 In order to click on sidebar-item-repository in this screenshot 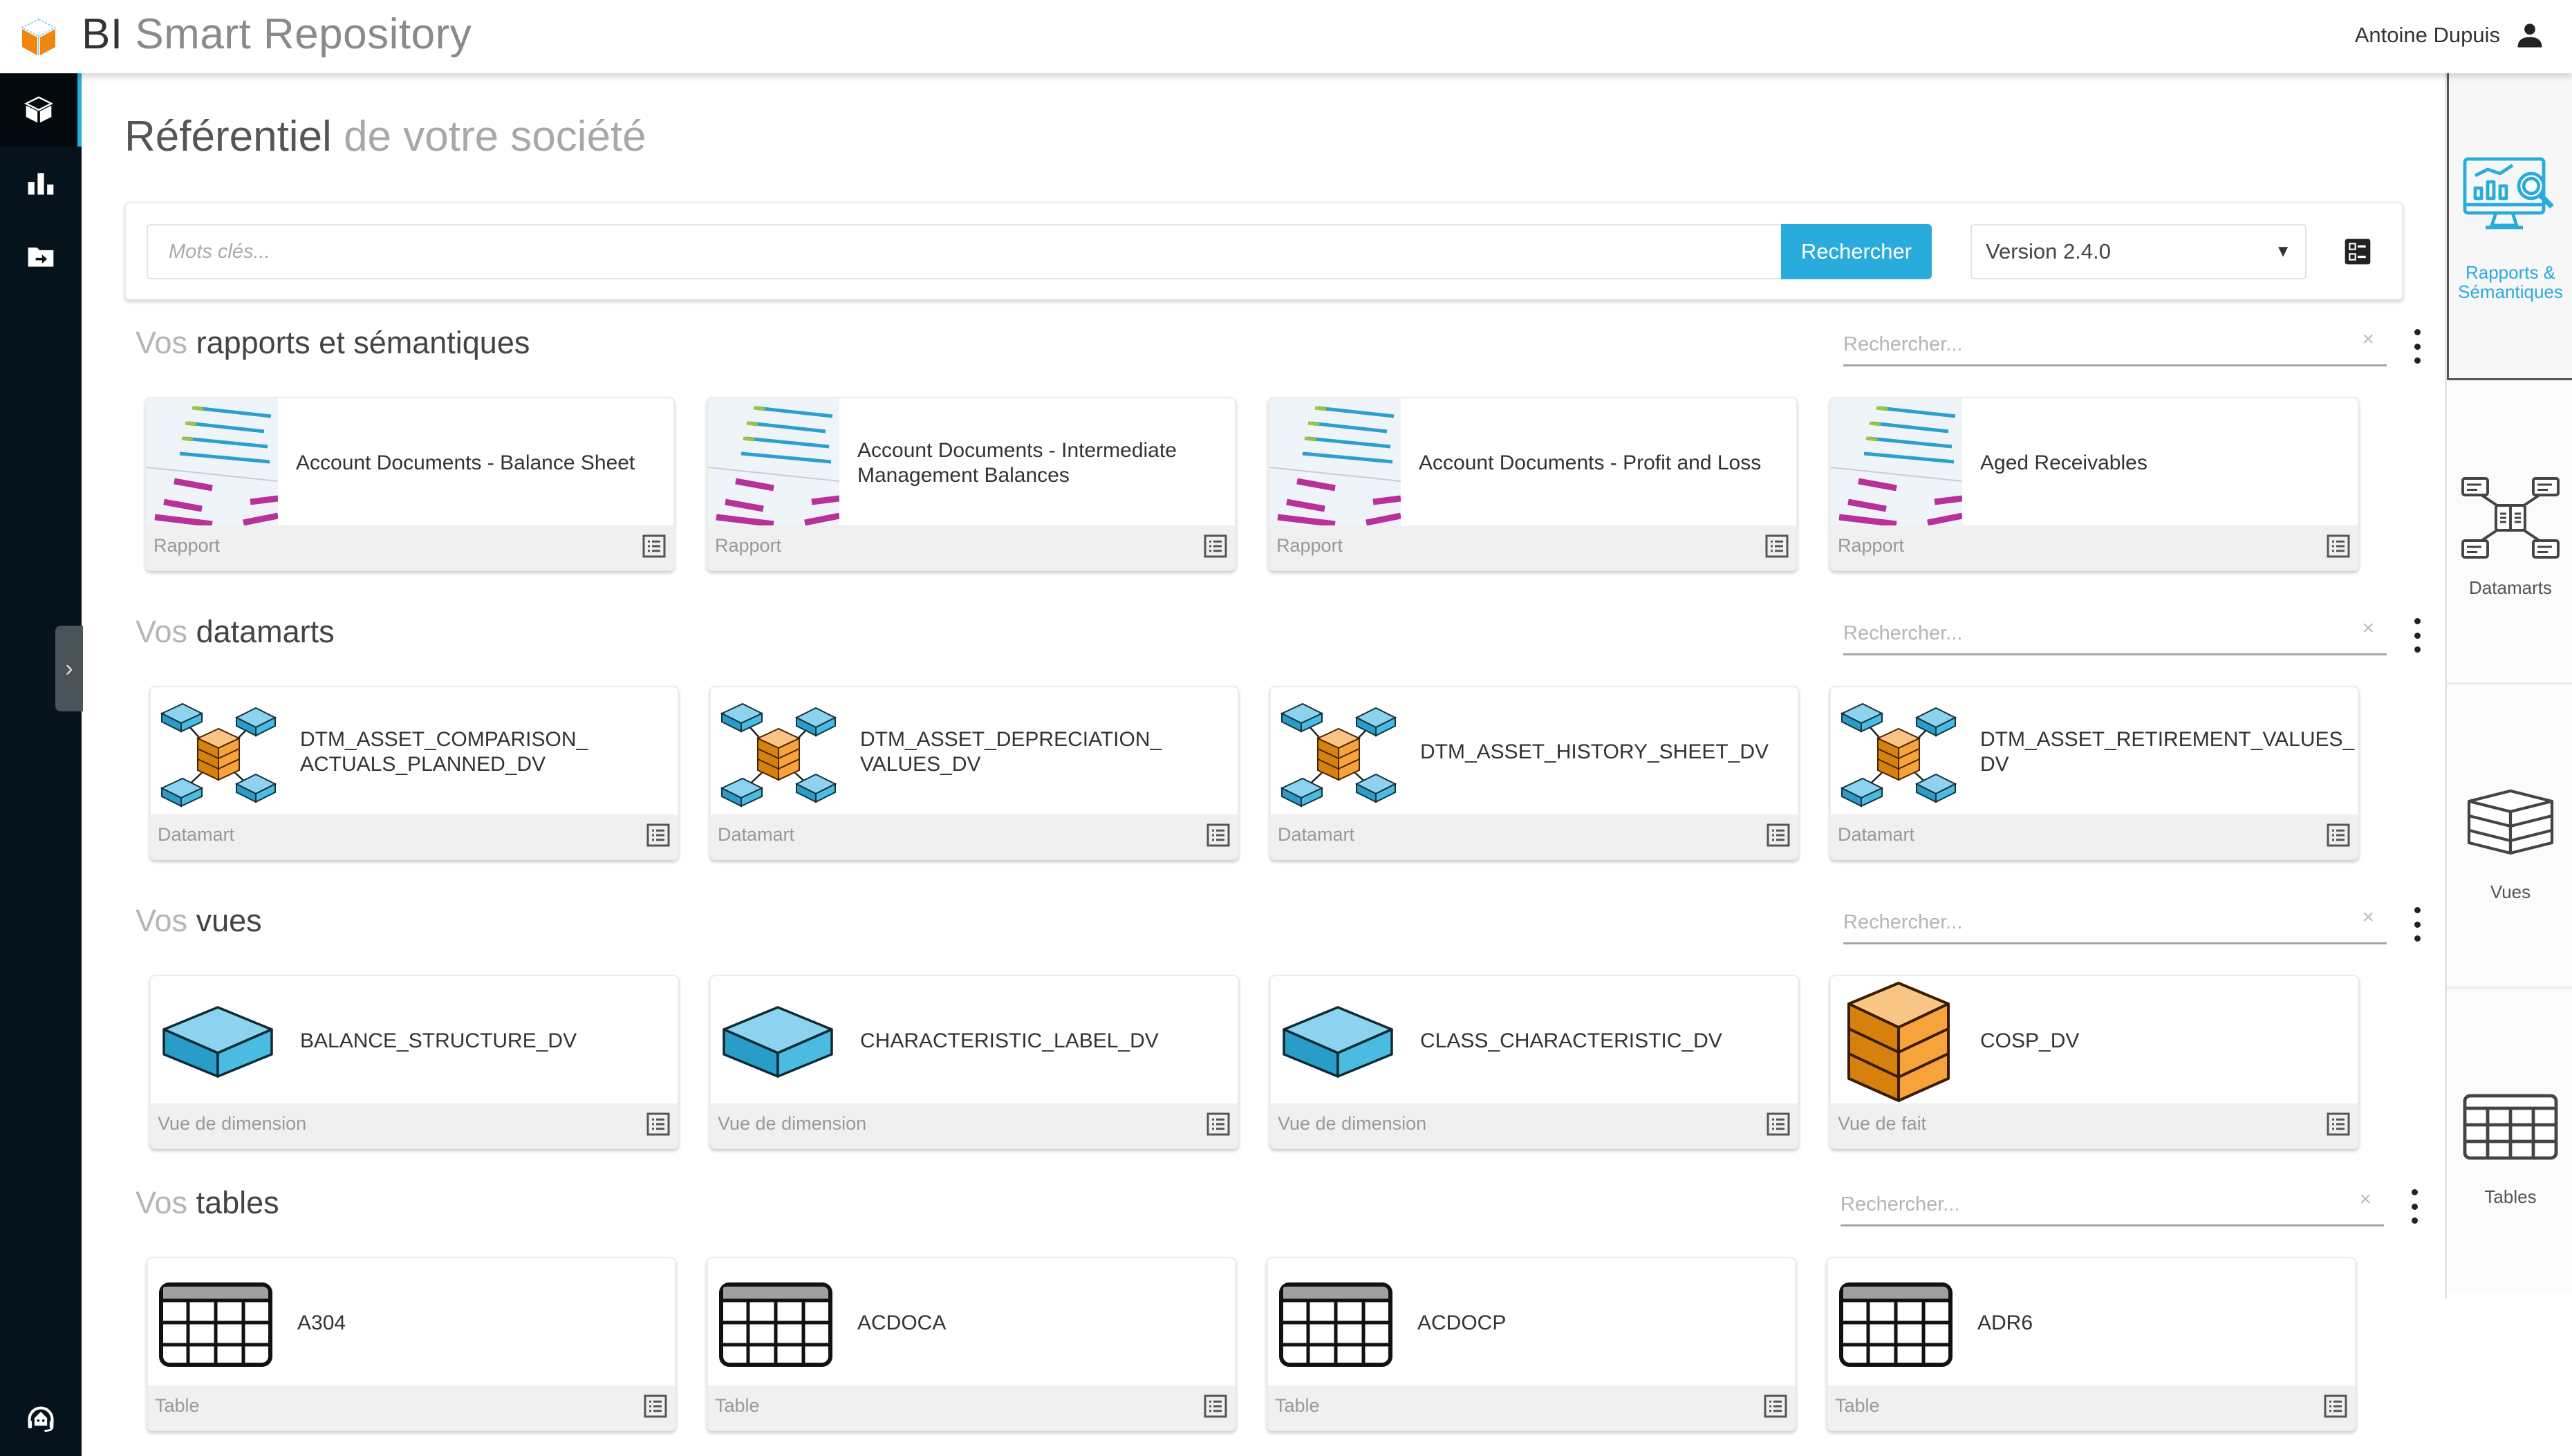, I will do `click(41, 110)`.